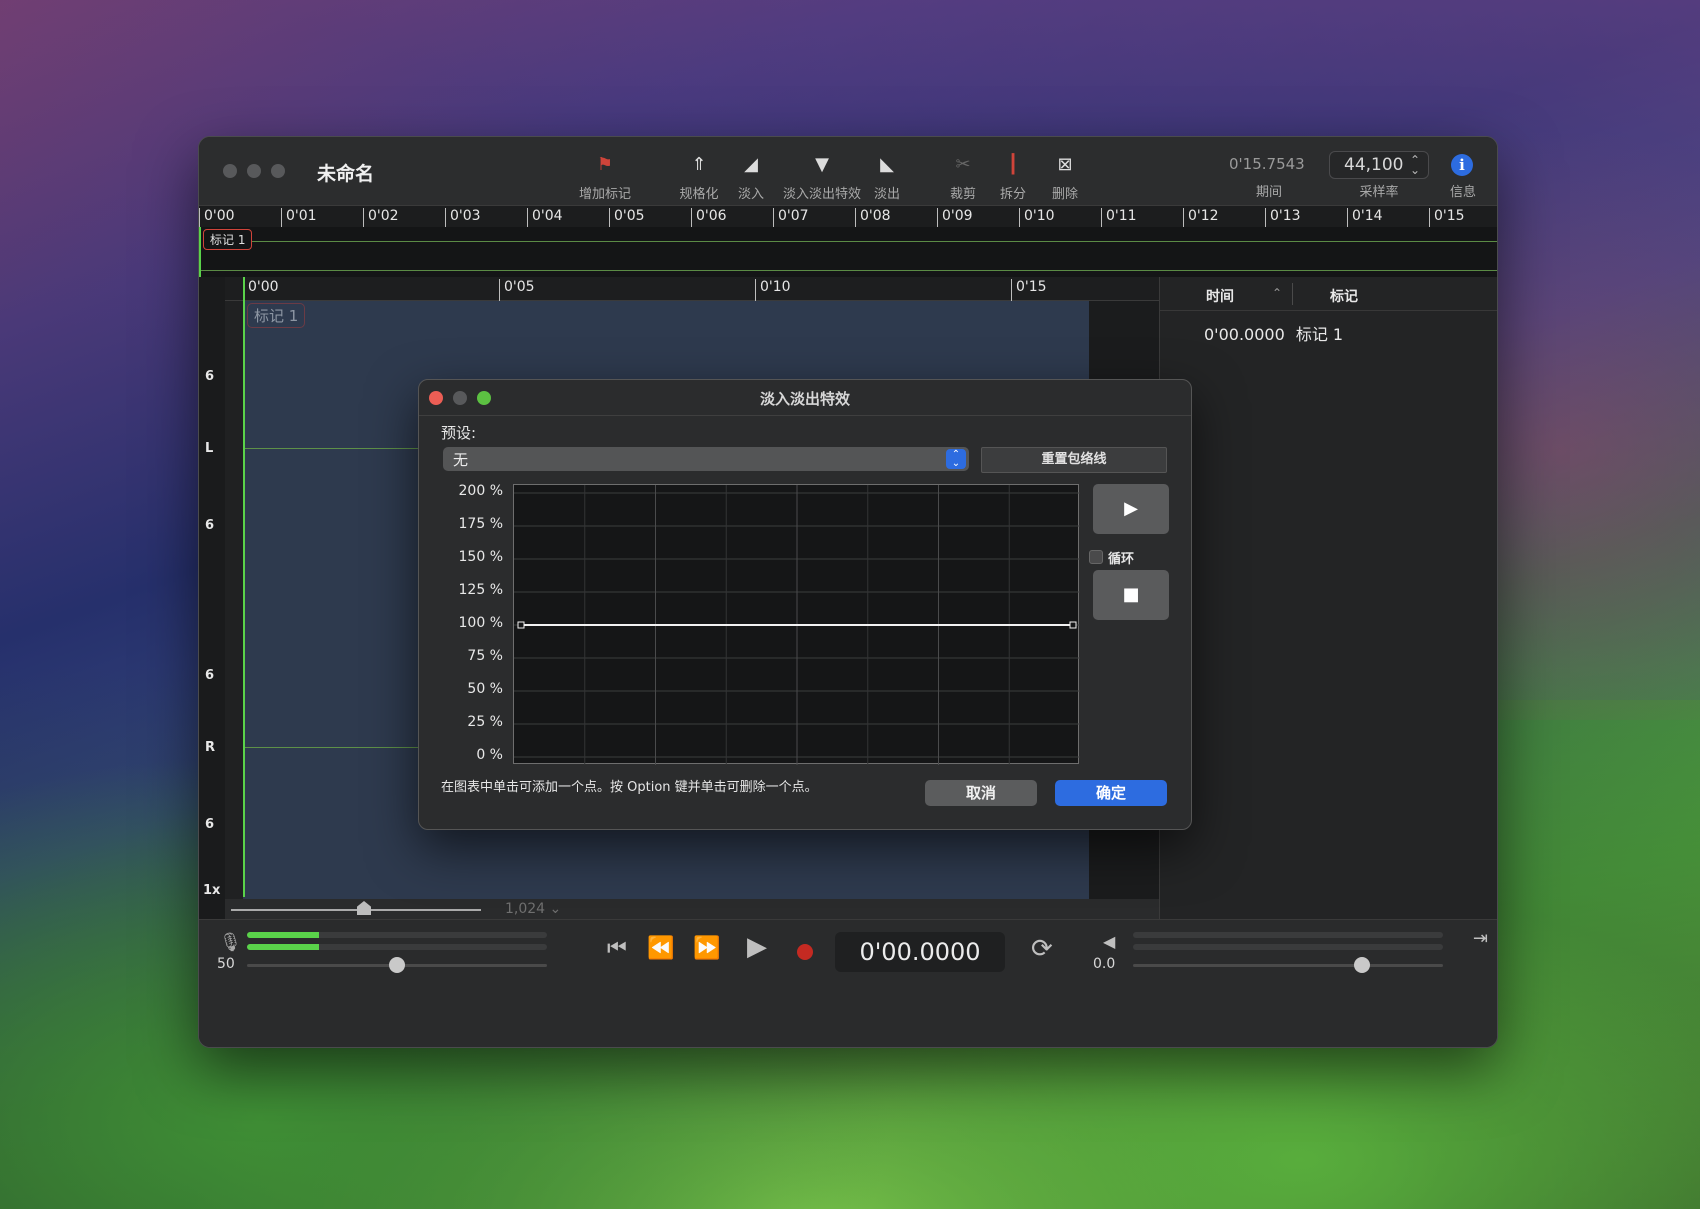  I want to click on output-volume-knob, so click(1362, 965).